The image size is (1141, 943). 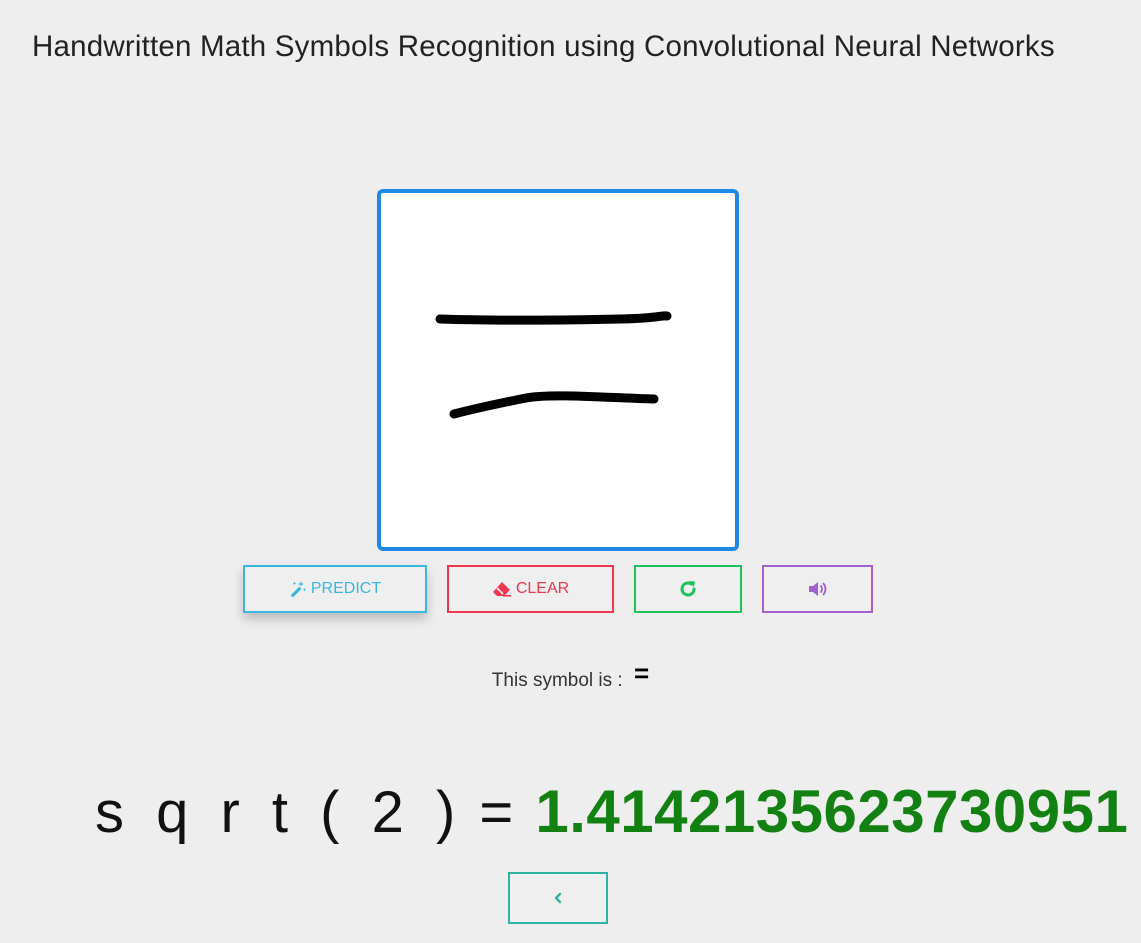 I want to click on drawing-canvas, so click(x=558, y=370).